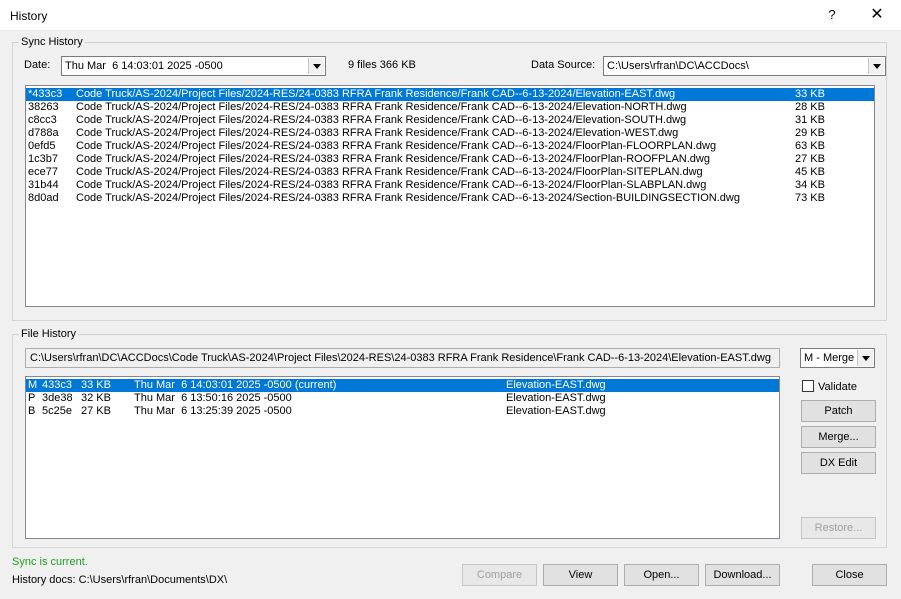 Image resolution: width=901 pixels, height=599 pixels. I want to click on date-select: Thu Mar 6 14:03:01 2025 -0500, so click(193, 66).